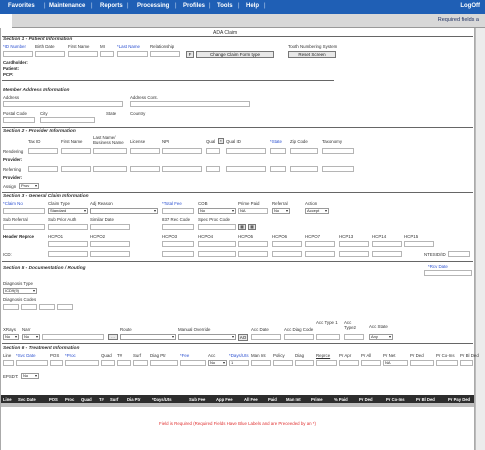 The width and height of the screenshot is (485, 450). Describe the element at coordinates (261, 363) in the screenshot. I see `man-int-input` at that location.